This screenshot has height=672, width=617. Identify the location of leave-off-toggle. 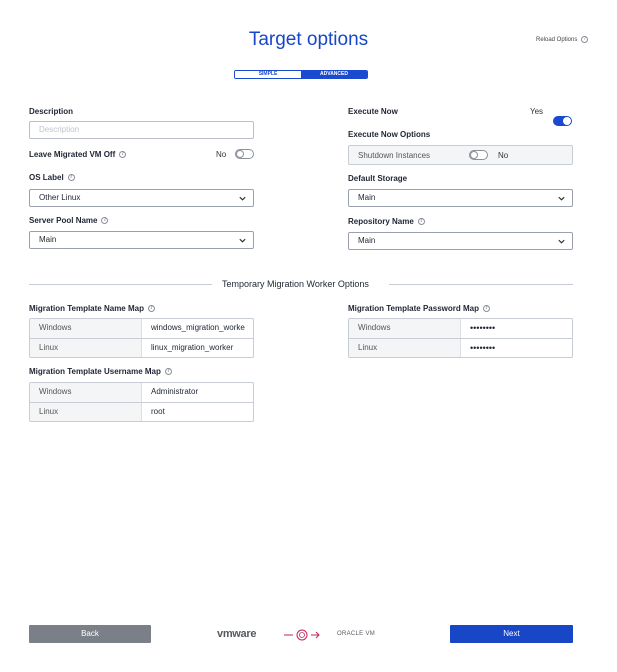
(244, 154).